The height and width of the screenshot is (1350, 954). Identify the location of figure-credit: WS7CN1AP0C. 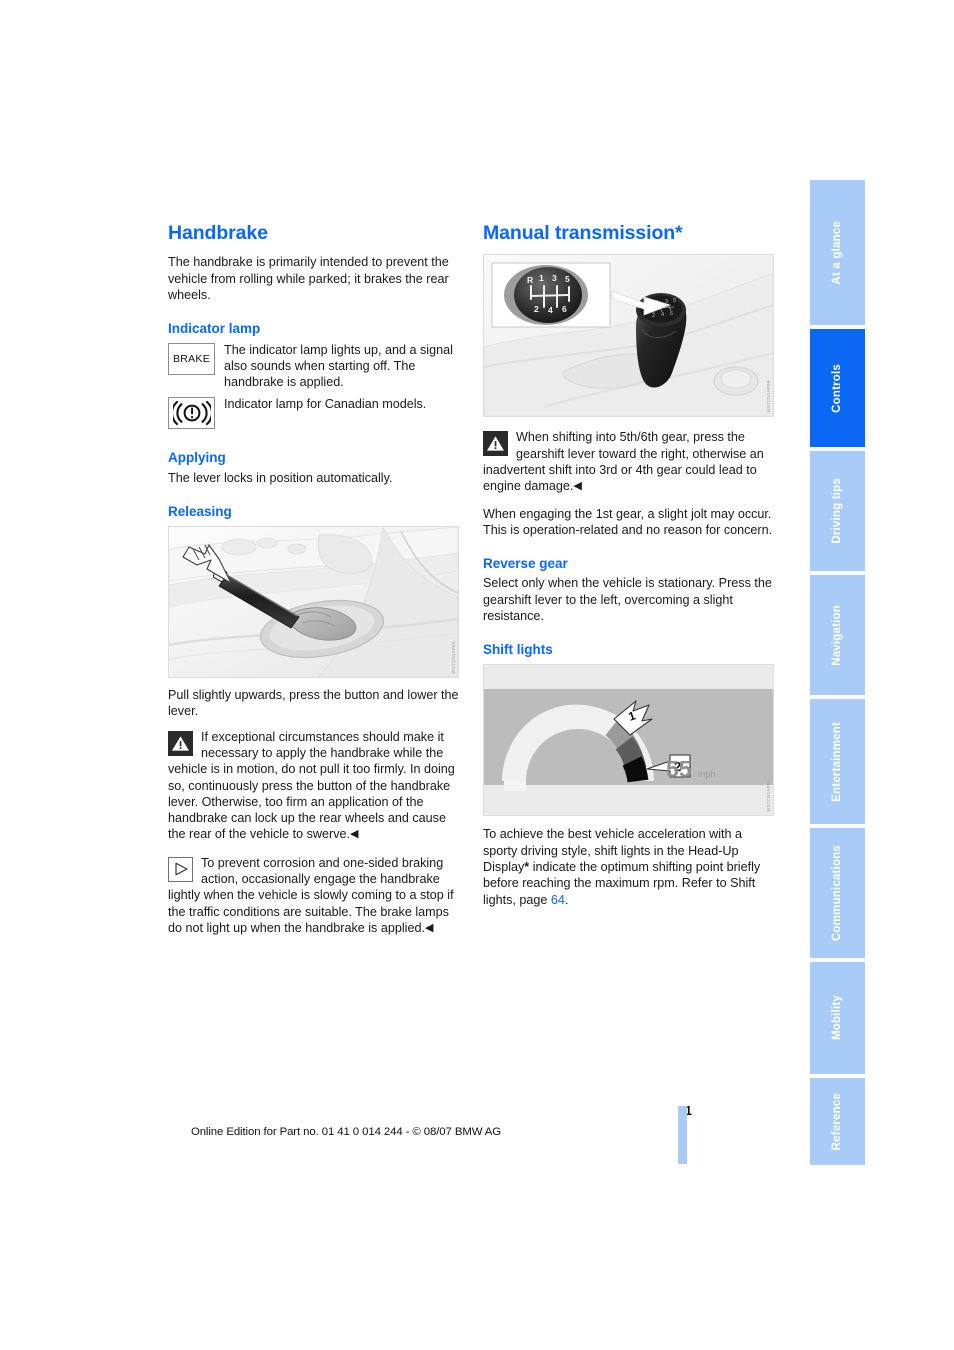
(768, 795).